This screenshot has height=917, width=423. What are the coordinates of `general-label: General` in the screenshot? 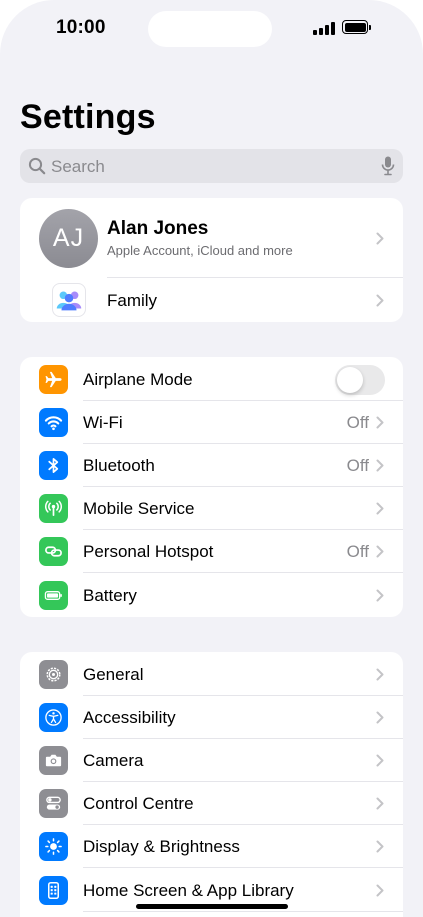 It's located at (113, 674).